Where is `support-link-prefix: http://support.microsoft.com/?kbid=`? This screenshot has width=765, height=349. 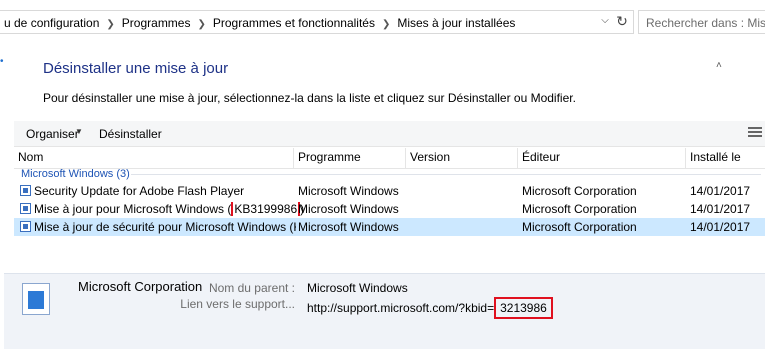 support-link-prefix: http://support.microsoft.com/?kbid= is located at coordinates (400, 308).